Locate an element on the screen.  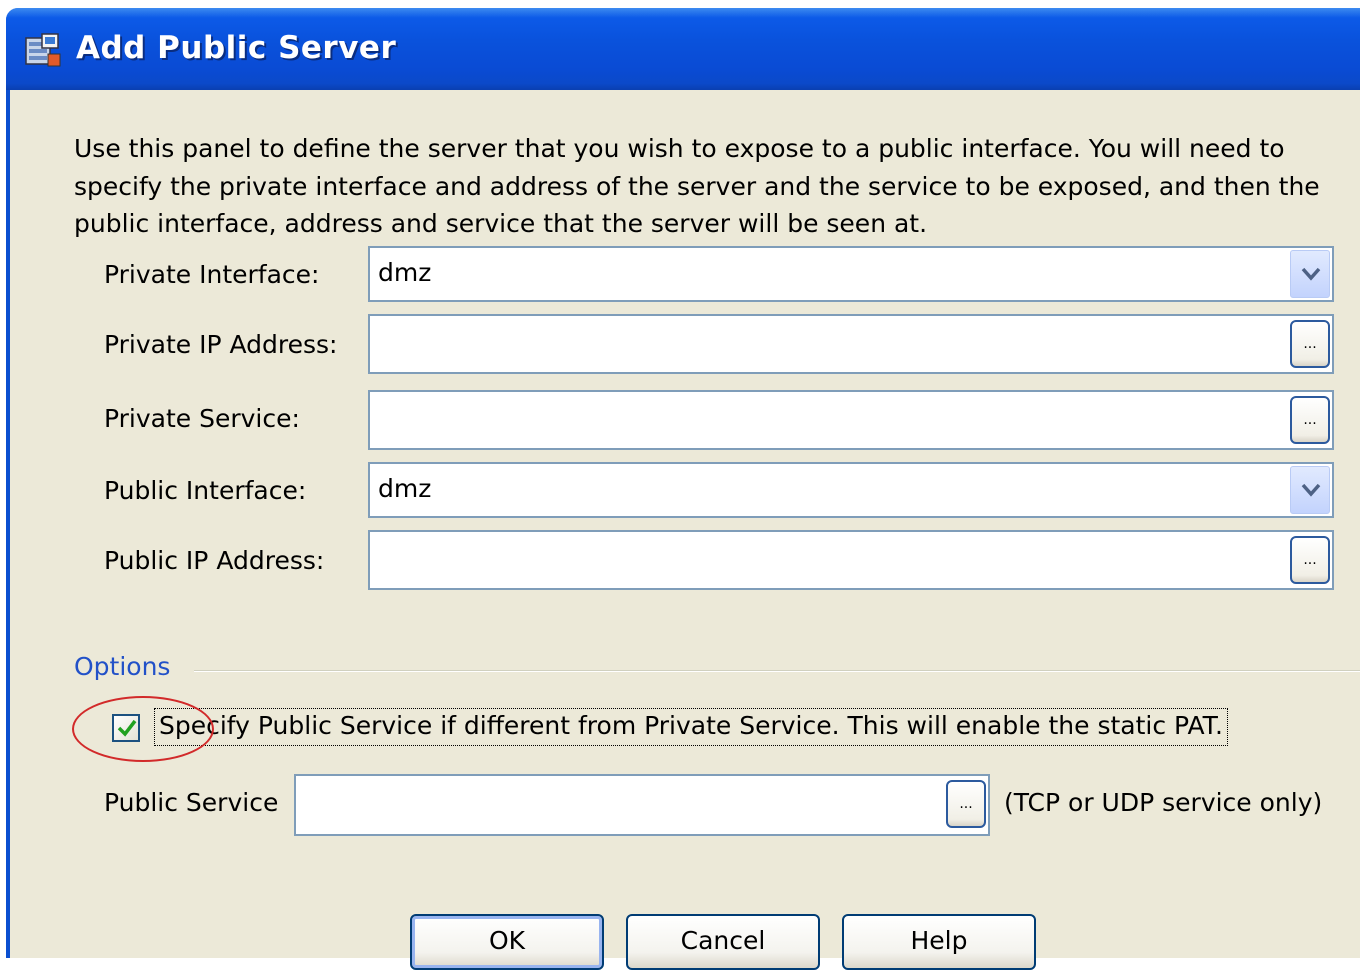
public-interface-label: Public Interface: is located at coordinates (205, 490).